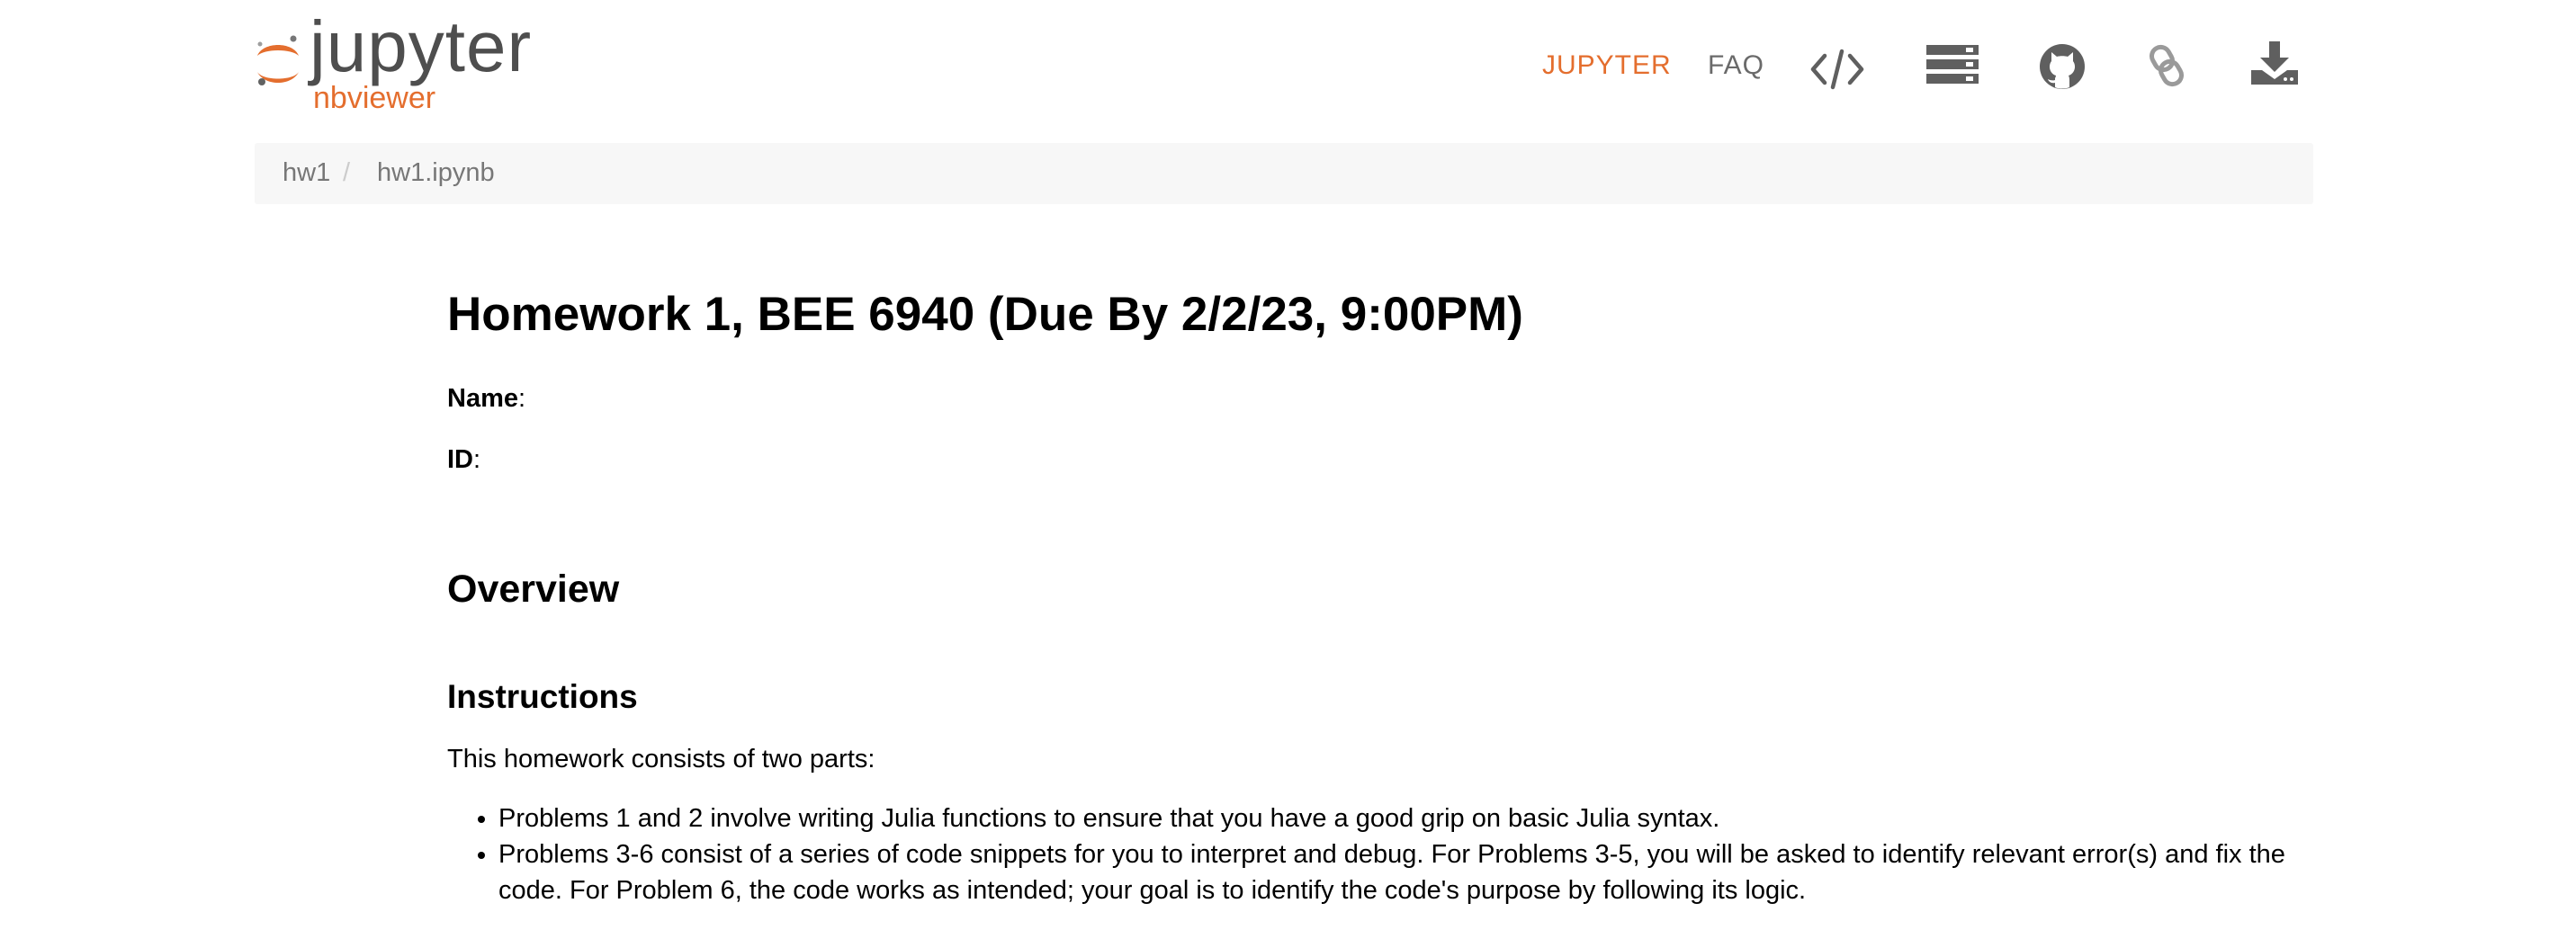  I want to click on link-icon, so click(2167, 65).